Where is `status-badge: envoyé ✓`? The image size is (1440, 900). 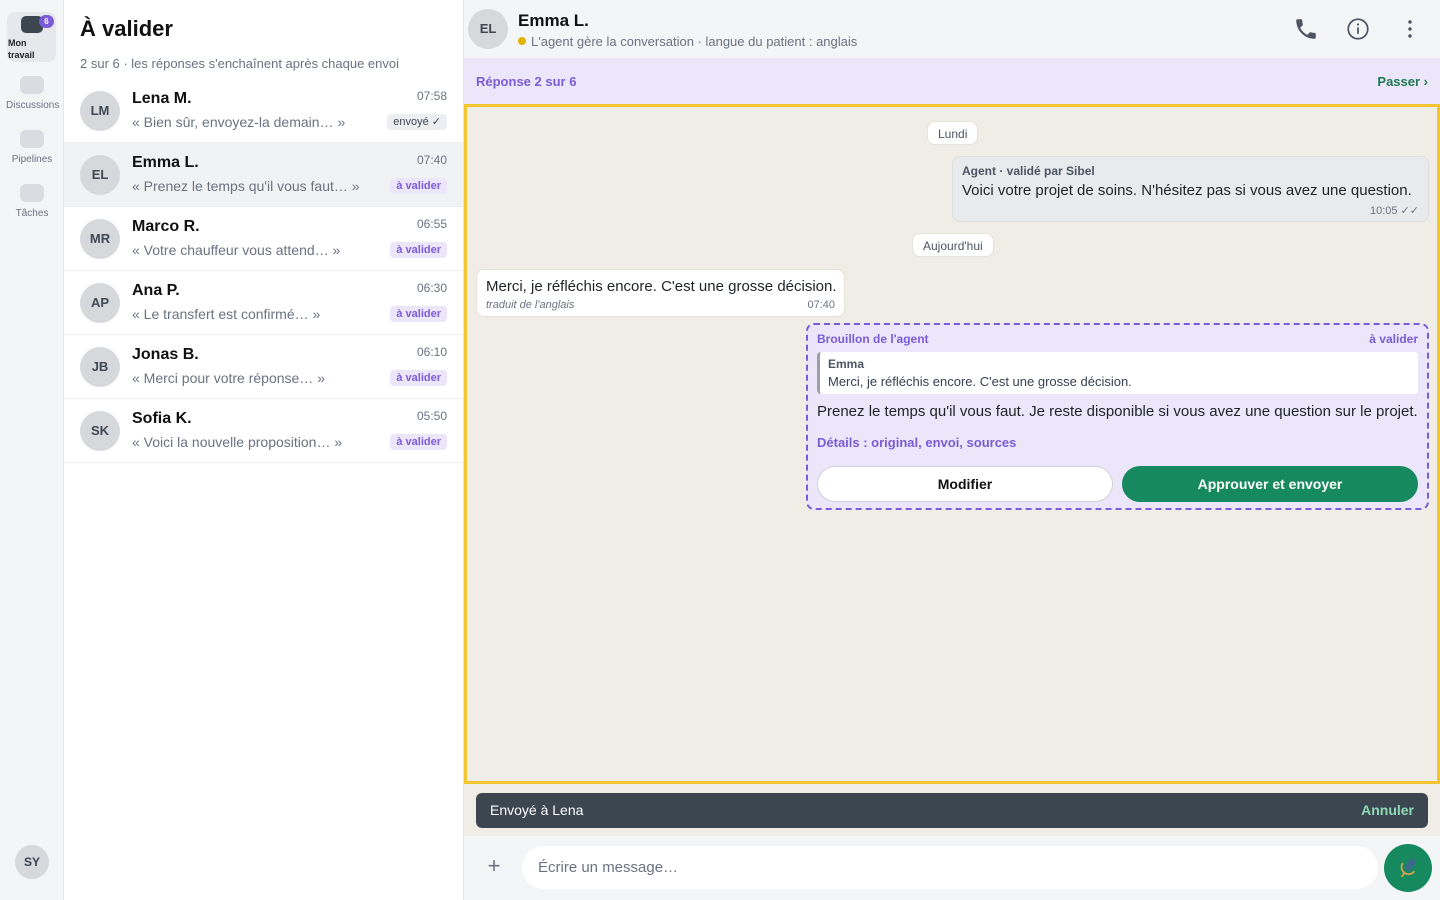
status-badge: envoyé ✓ is located at coordinates (417, 122).